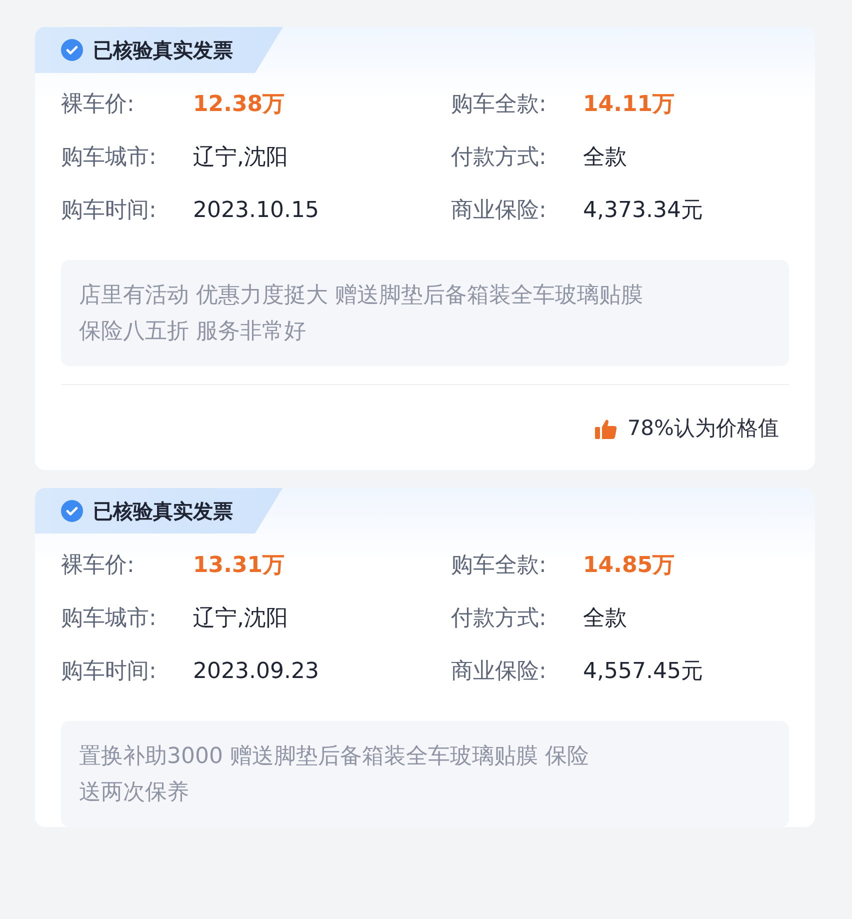 This screenshot has width=852, height=919. What do you see at coordinates (425, 773) in the screenshot?
I see `review-comment: 置换补助3000 赠送脚垫后备箱装全车玻璃贴膜 保险 送两次保养` at bounding box center [425, 773].